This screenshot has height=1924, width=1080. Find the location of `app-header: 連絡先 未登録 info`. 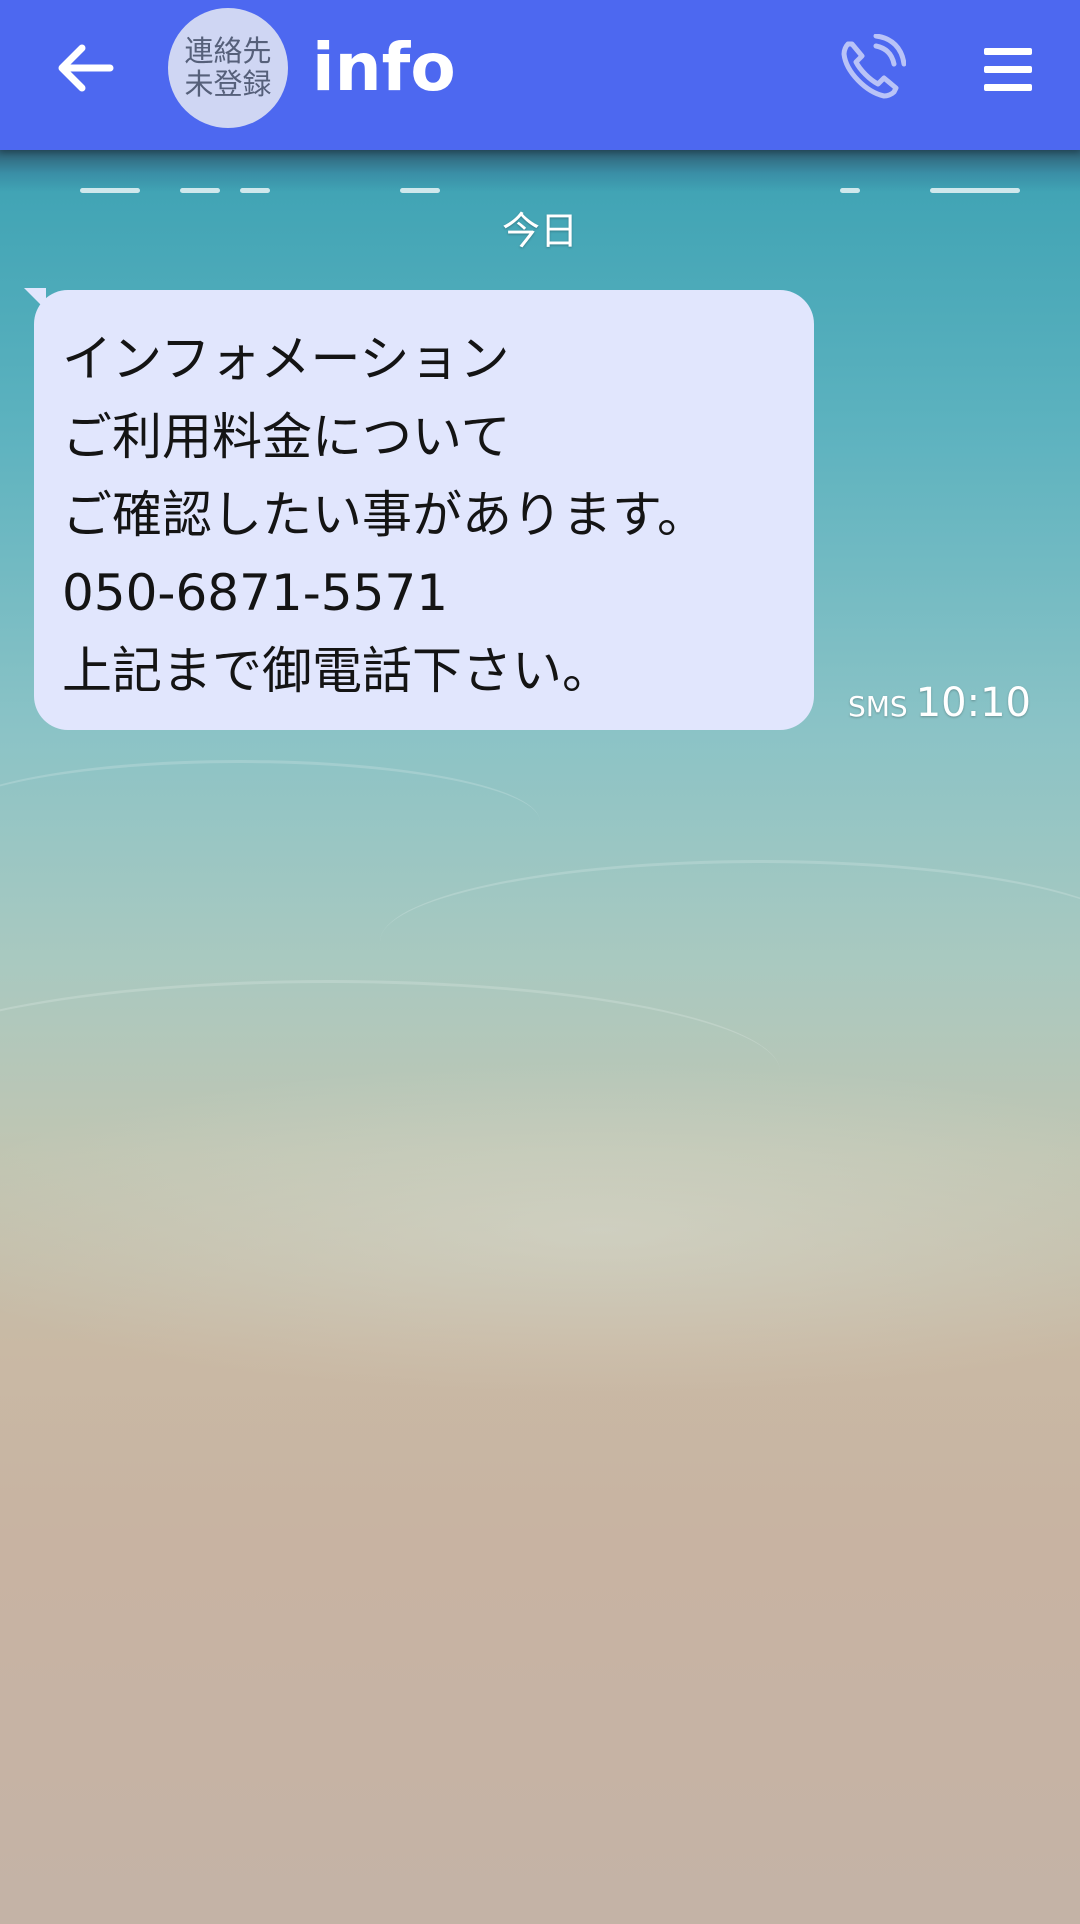

app-header: 連絡先 未登録 info is located at coordinates (540, 75).